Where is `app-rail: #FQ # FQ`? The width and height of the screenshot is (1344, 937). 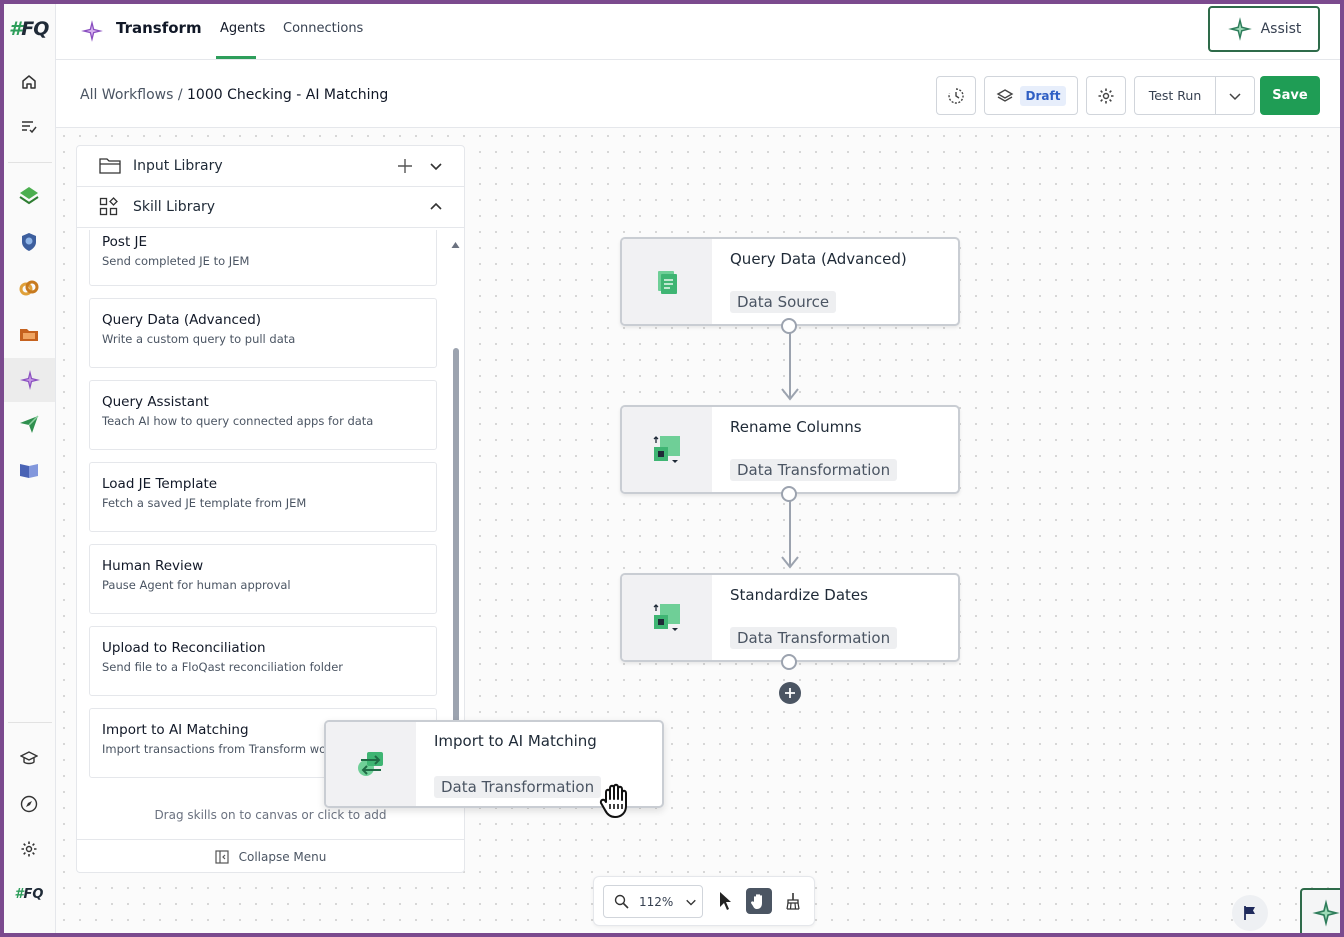 app-rail: #FQ # FQ is located at coordinates (30, 468).